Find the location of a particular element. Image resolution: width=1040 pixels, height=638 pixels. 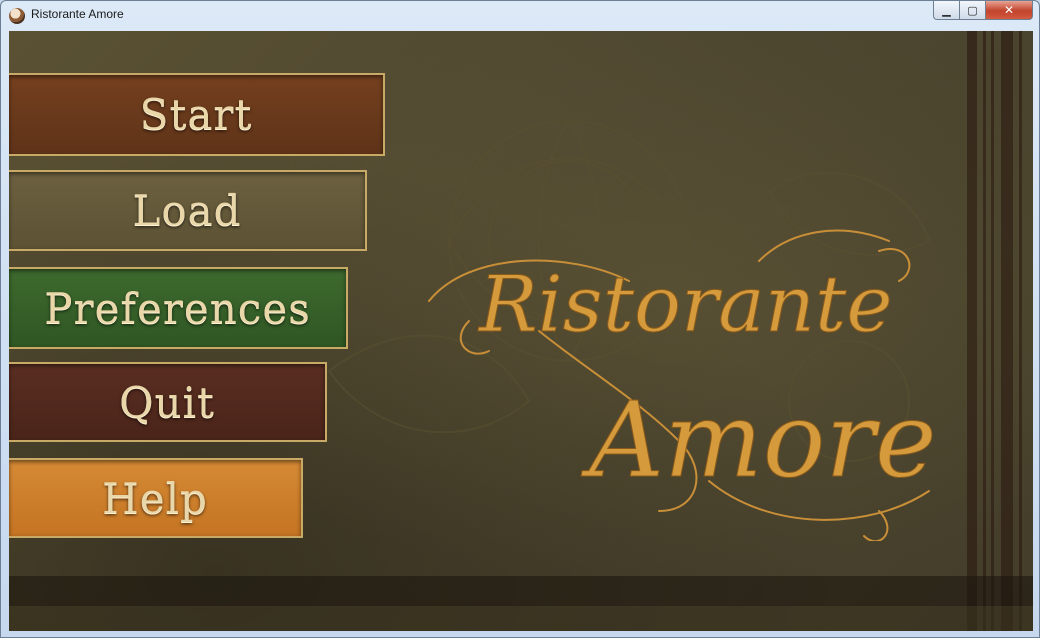

load-button: Load is located at coordinates (188, 210).